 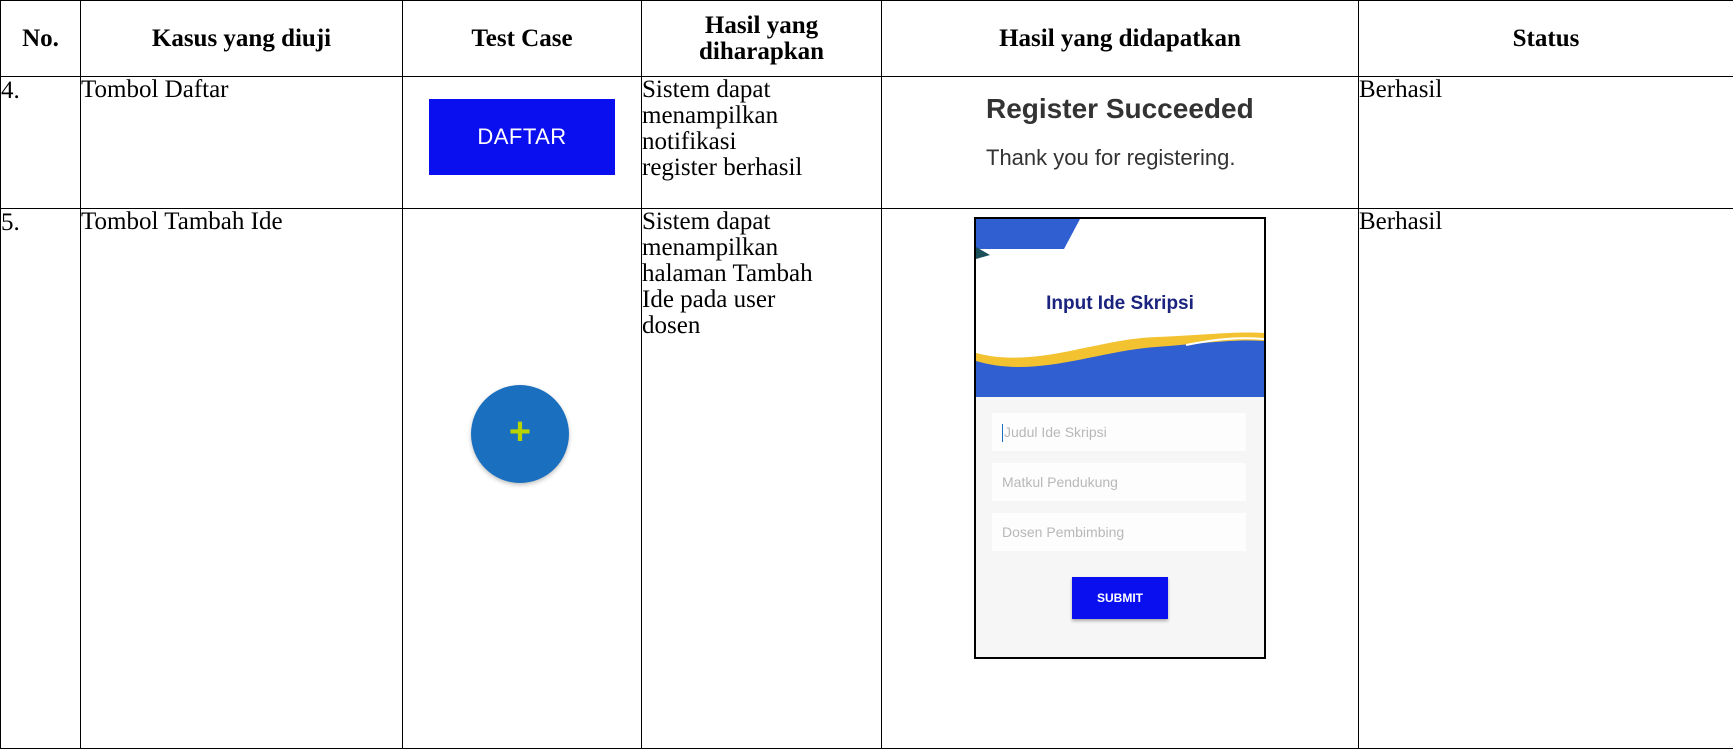 What do you see at coordinates (1545, 38) in the screenshot?
I see `header-status: Status` at bounding box center [1545, 38].